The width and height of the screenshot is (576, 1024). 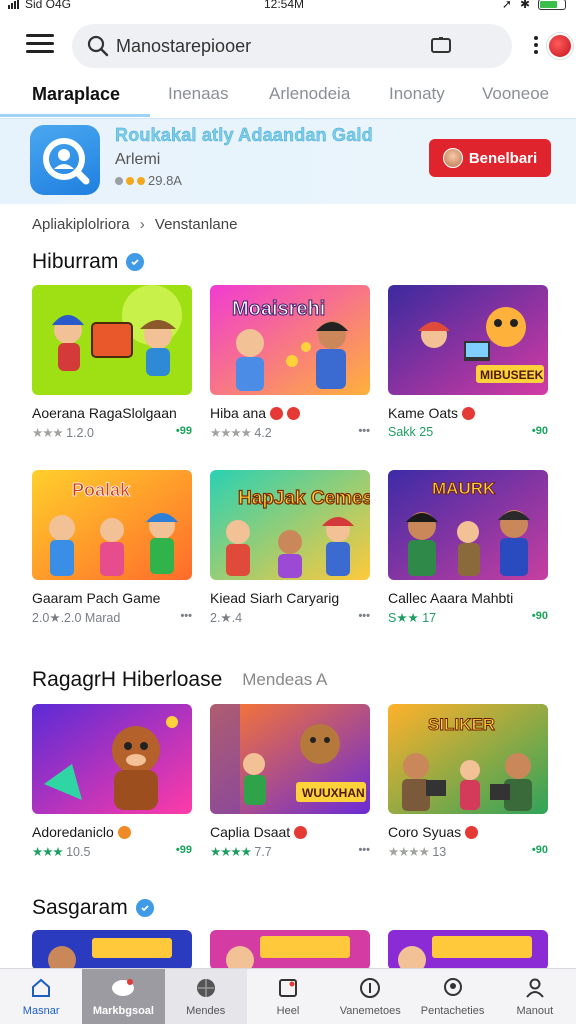 I want to click on thumb-title: MAURK, so click(x=464, y=488).